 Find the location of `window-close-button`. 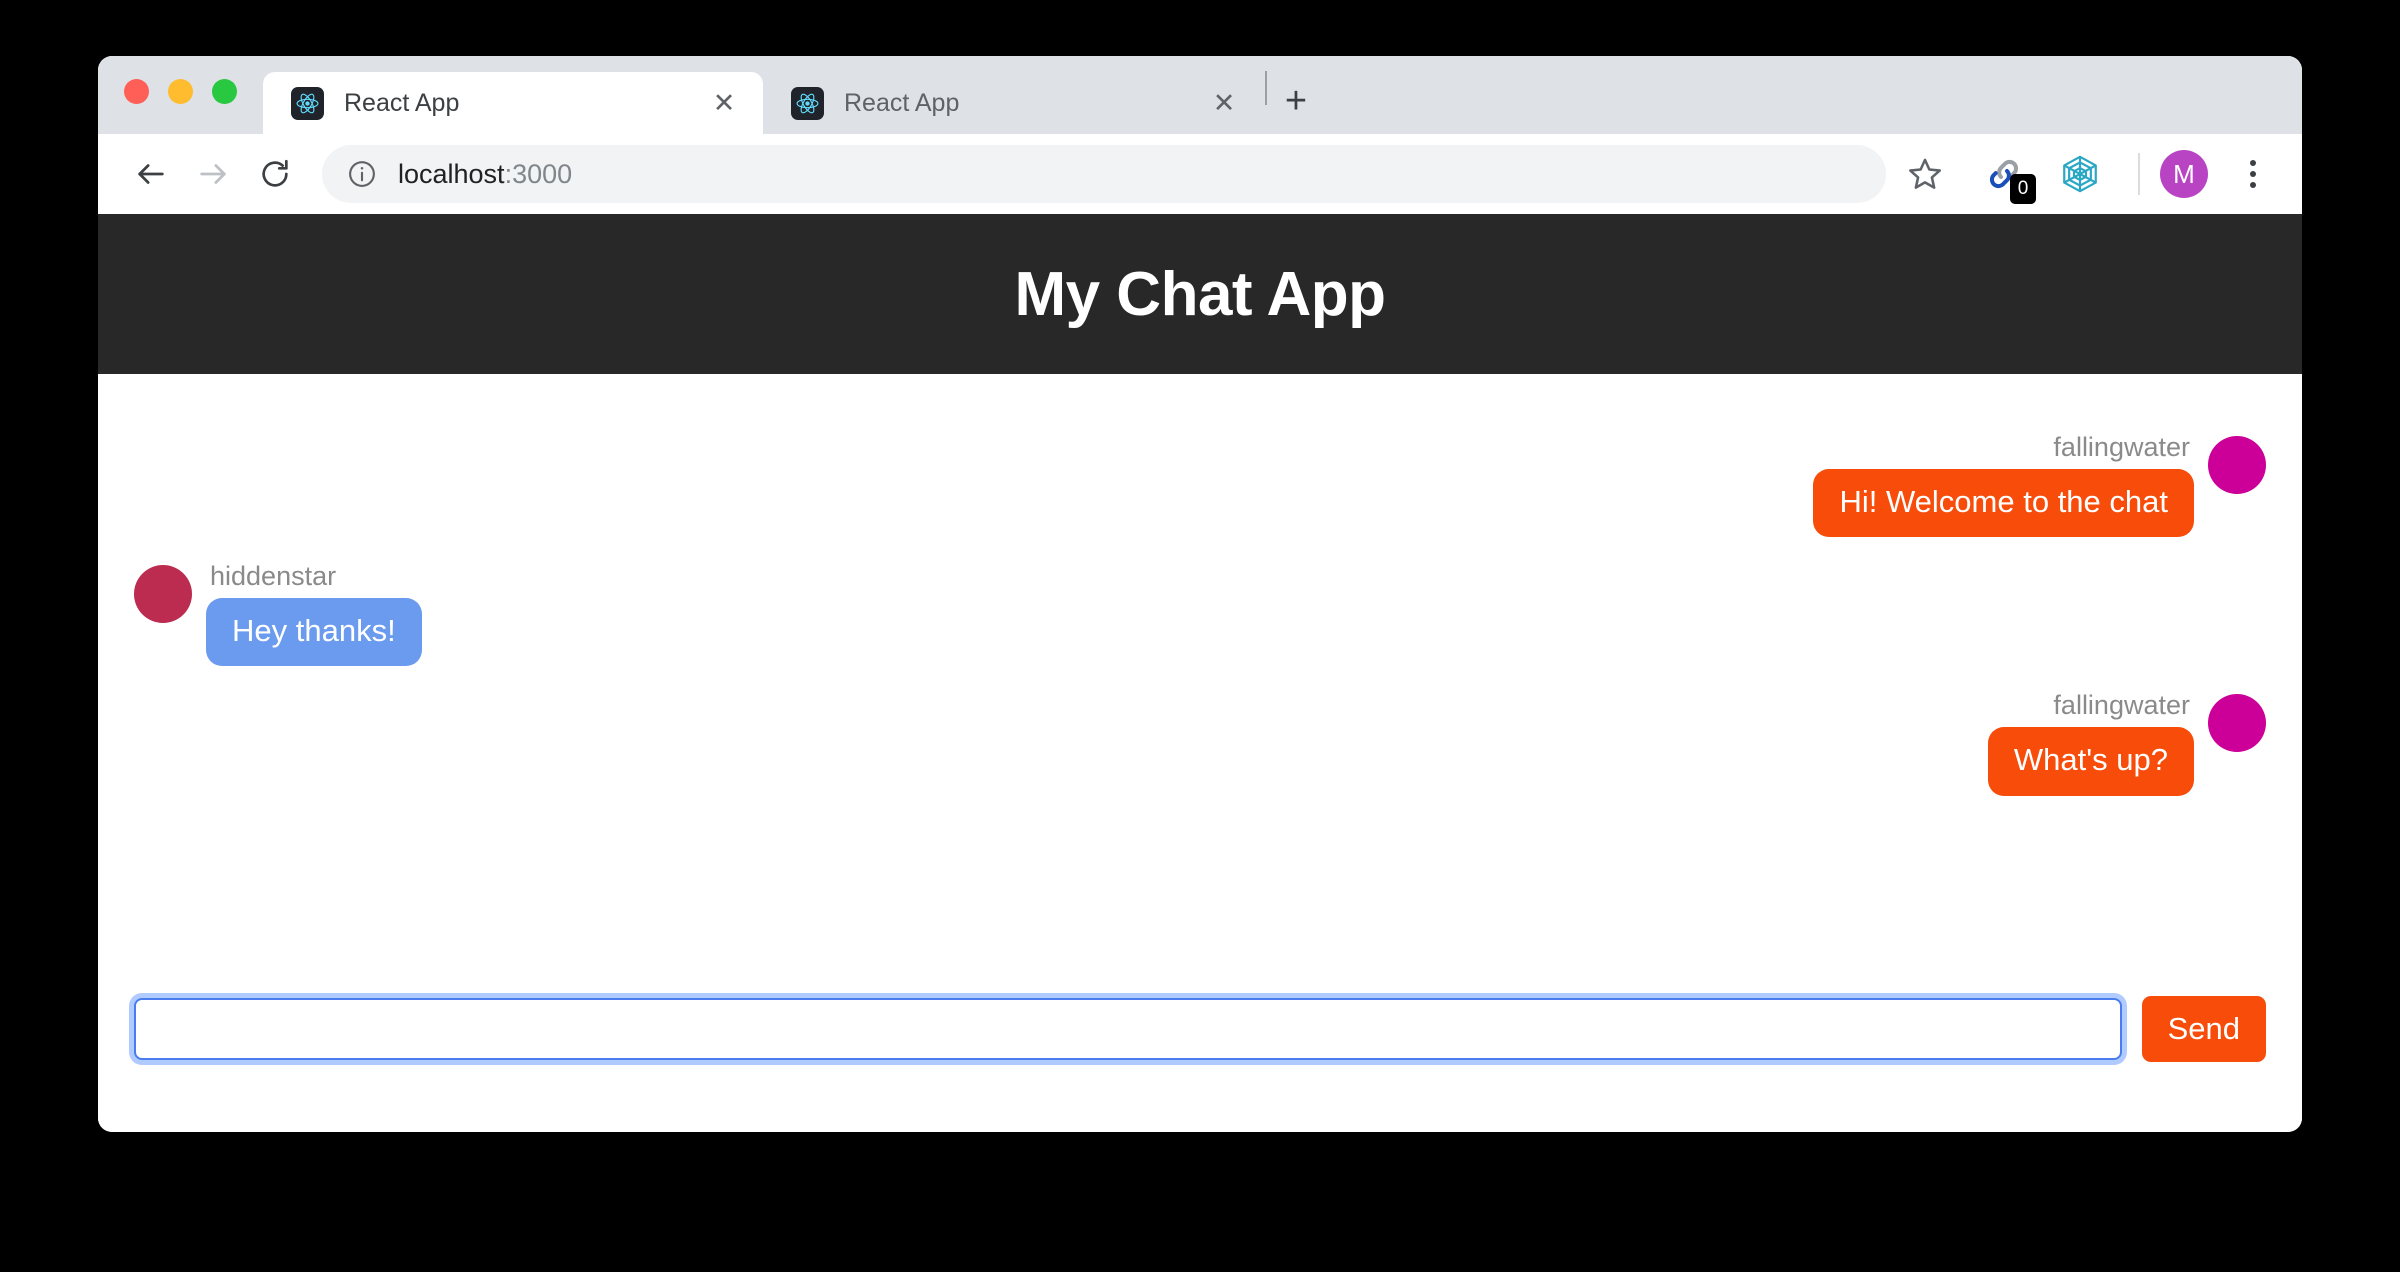

window-close-button is located at coordinates (136, 91).